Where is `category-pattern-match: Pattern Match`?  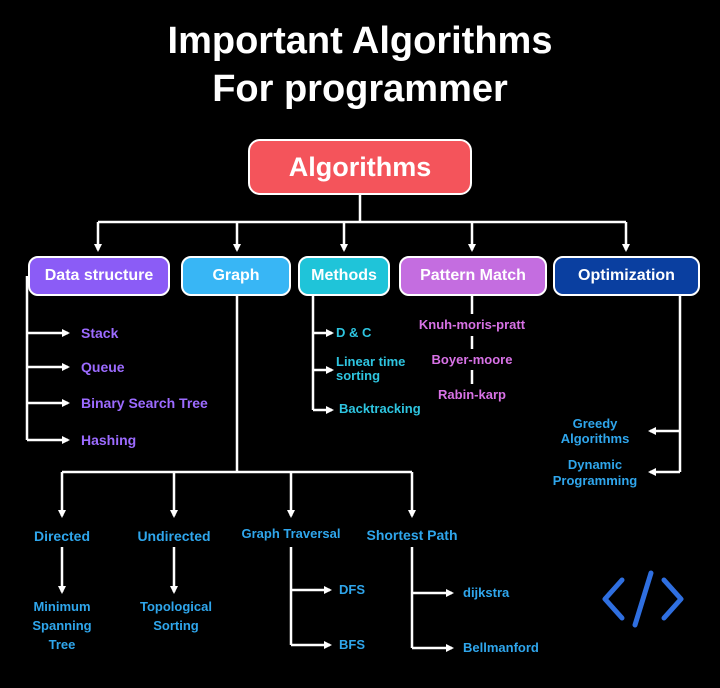
category-pattern-match: Pattern Match is located at coordinates (473, 276).